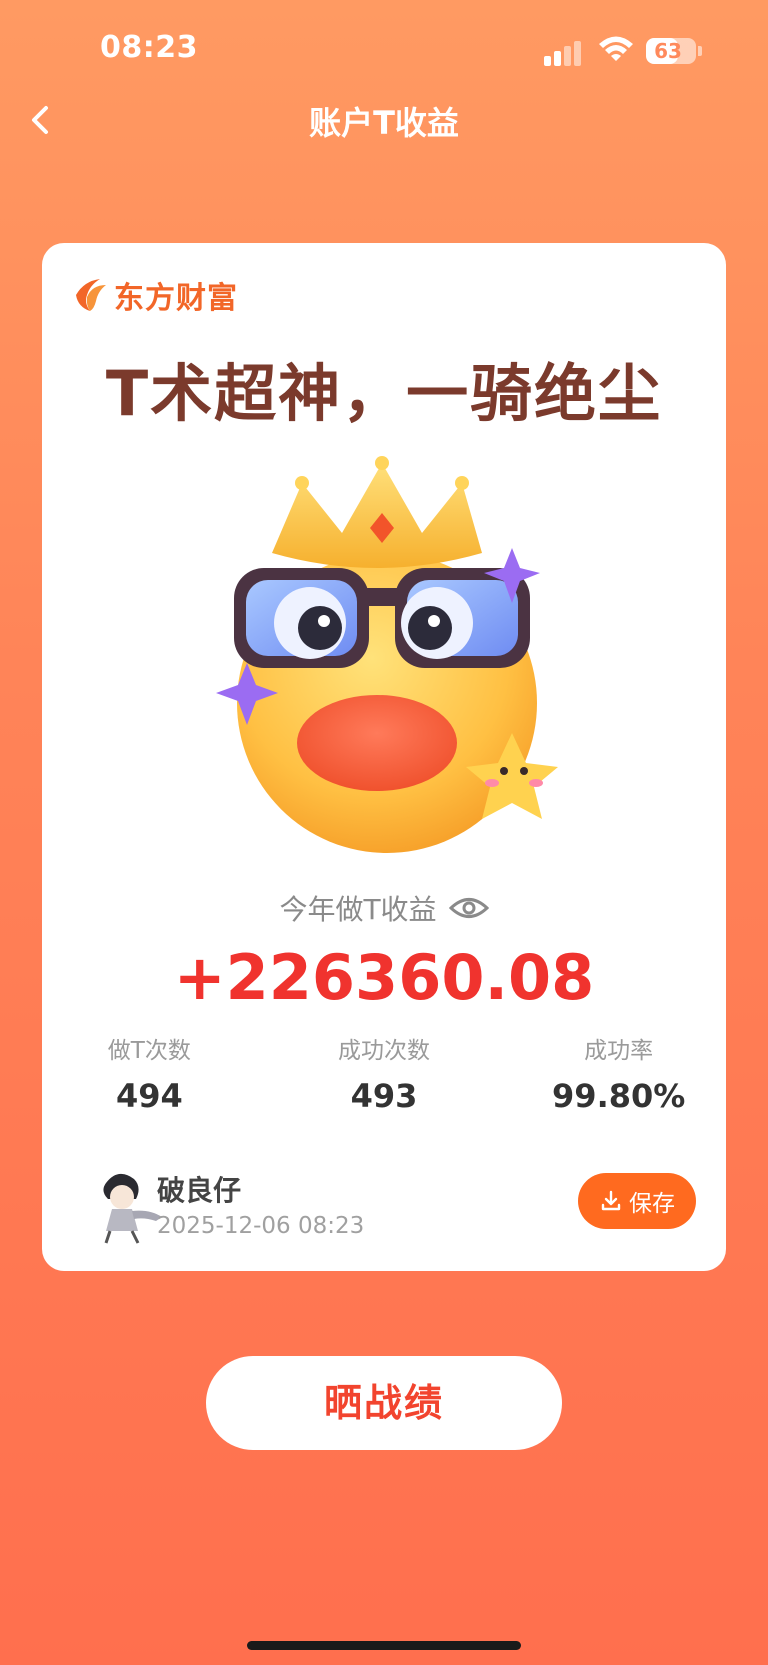  Describe the element at coordinates (608, 1073) in the screenshot. I see `metric-success-rate: 成功率 99.80%` at that location.